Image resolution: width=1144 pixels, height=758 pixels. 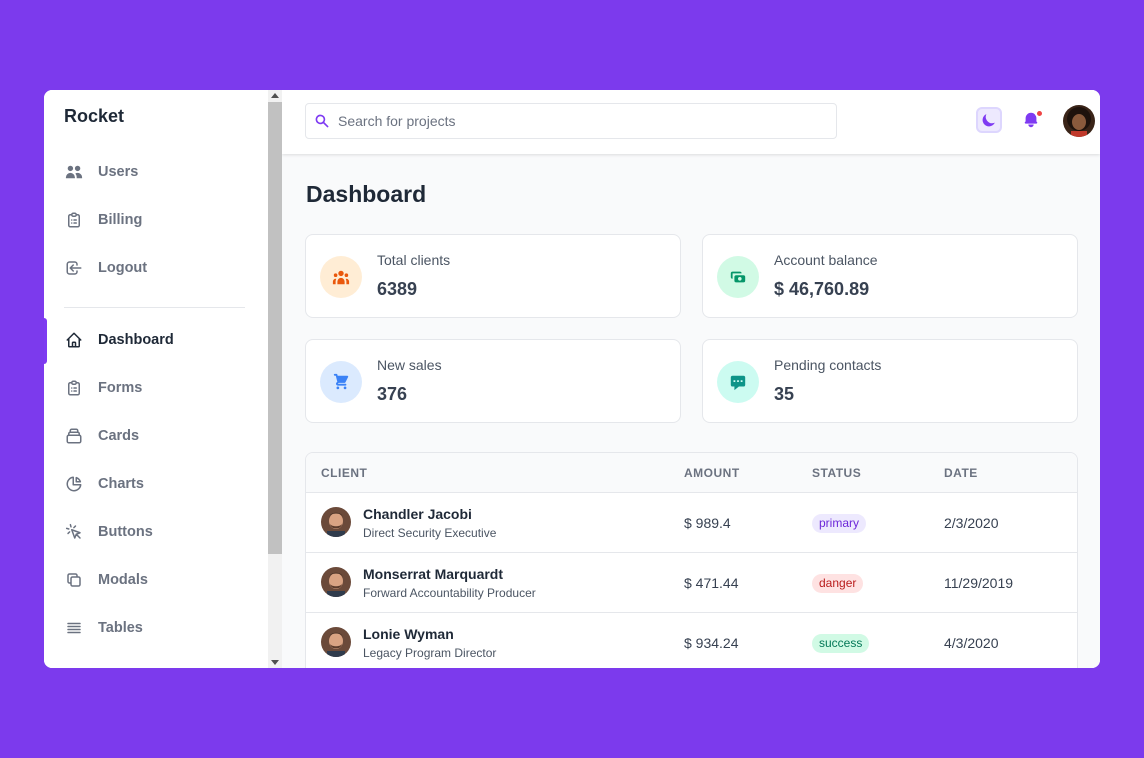 What do you see at coordinates (414, 260) in the screenshot?
I see `stat-label: Total clients` at bounding box center [414, 260].